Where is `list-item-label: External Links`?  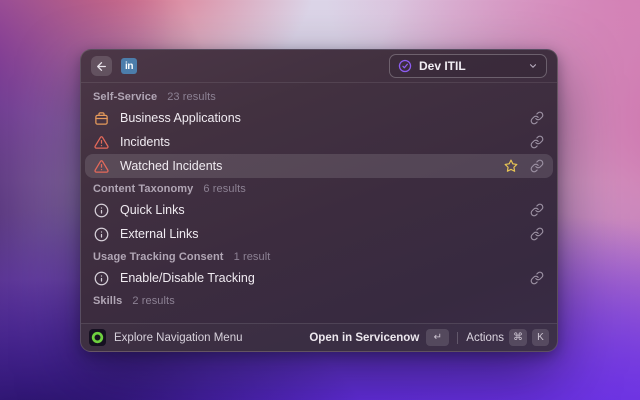 list-item-label: External Links is located at coordinates (159, 234).